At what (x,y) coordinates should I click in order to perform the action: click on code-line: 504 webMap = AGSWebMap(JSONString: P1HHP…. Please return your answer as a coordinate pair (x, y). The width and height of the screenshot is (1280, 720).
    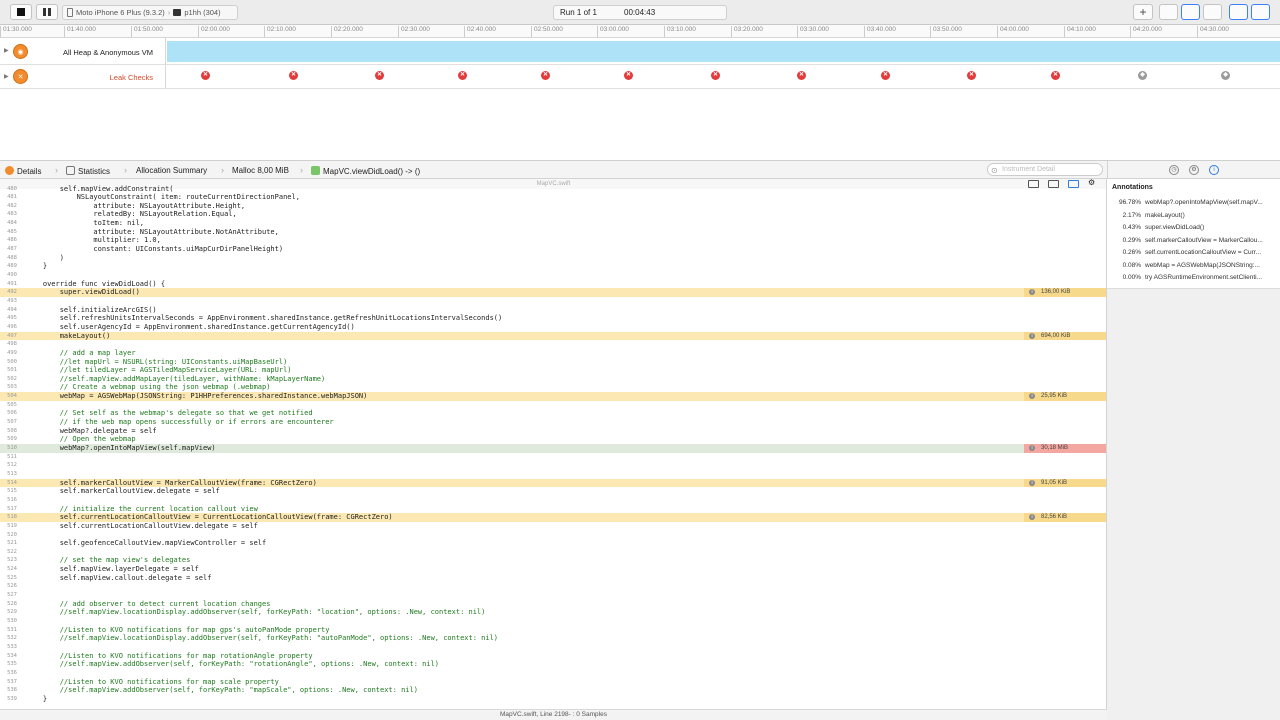
    Looking at the image, I should click on (553, 396).